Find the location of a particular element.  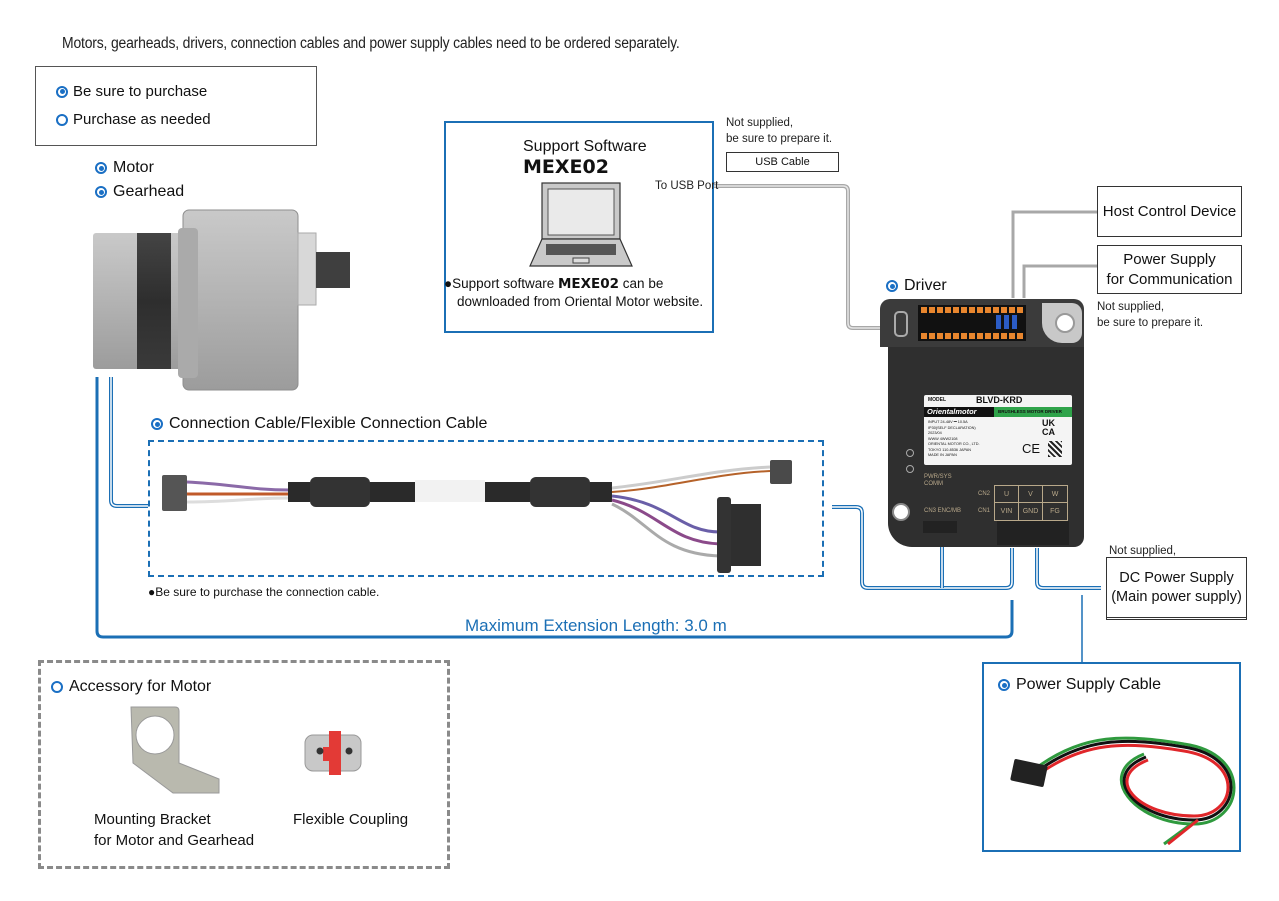

io-terminal is located at coordinates (972, 323).